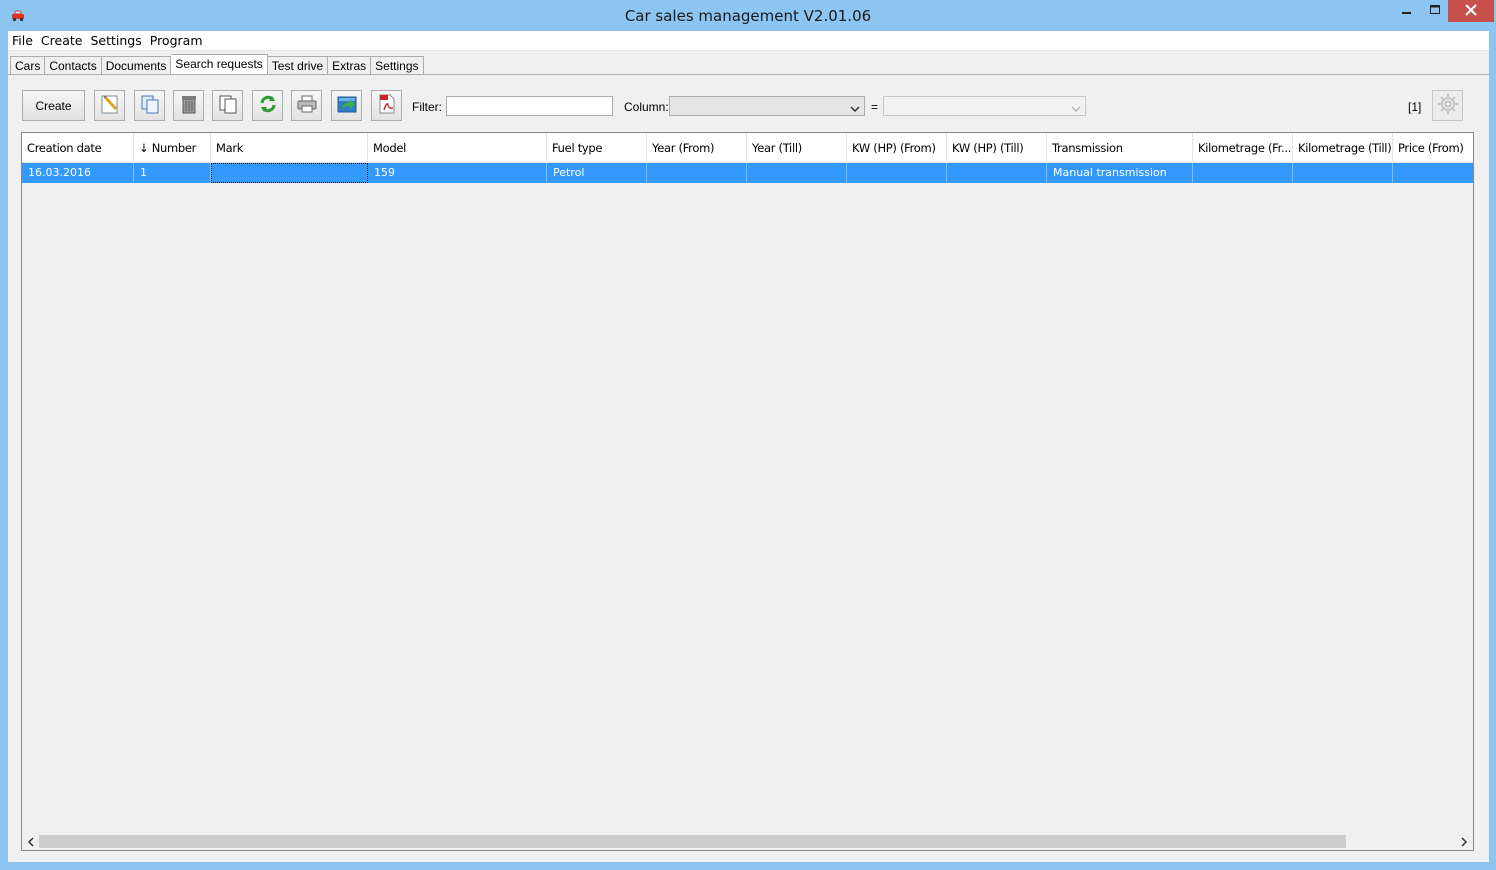  I want to click on print-button, so click(306, 105).